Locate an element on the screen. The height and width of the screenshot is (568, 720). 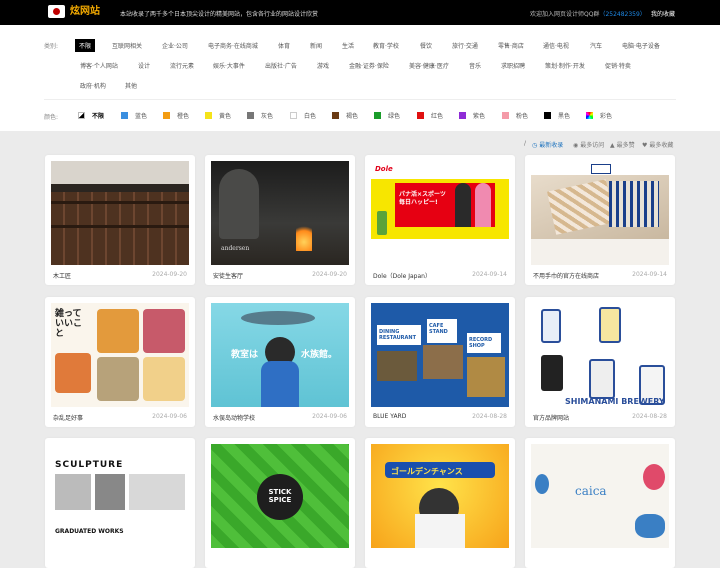
color-yellow: 黄色 is located at coordinates (218, 115).